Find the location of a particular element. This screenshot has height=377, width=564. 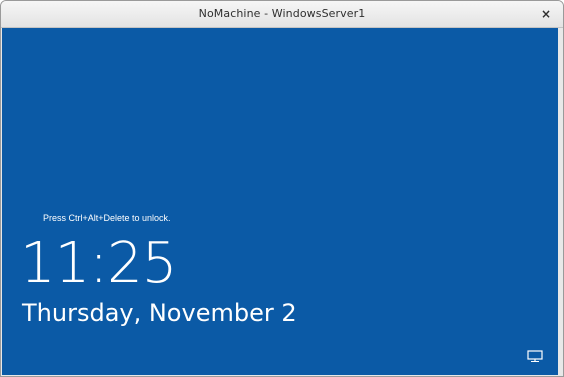

clock-time: 11:25 is located at coordinates (98, 263).